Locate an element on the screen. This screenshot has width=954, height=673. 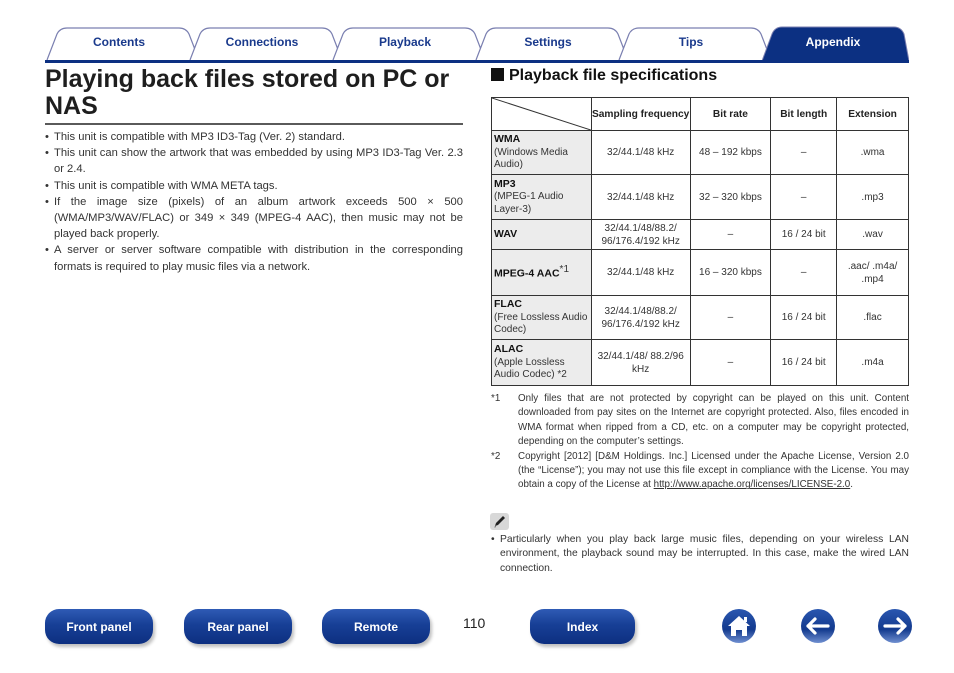
footnote-mark: *1 is located at coordinates (496, 398).